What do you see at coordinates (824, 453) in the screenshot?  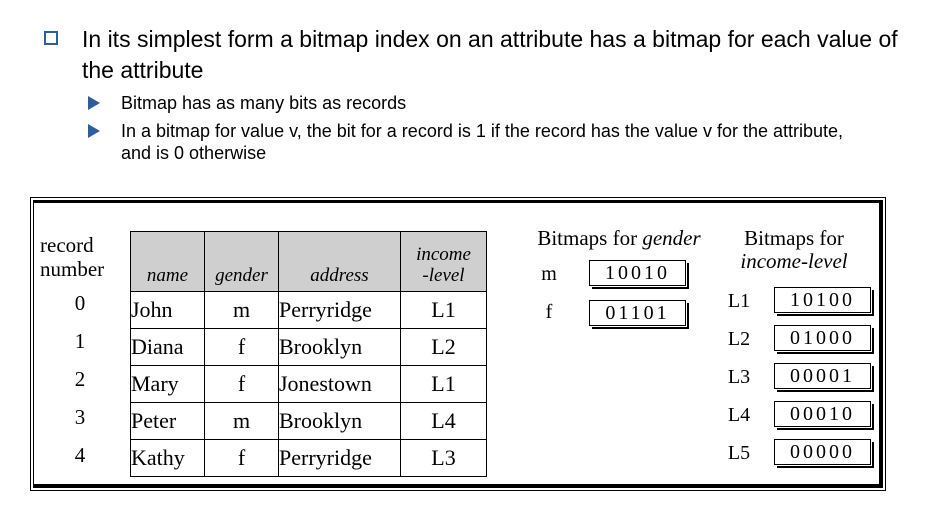 I see `income-bitmap-l5: 00000` at bounding box center [824, 453].